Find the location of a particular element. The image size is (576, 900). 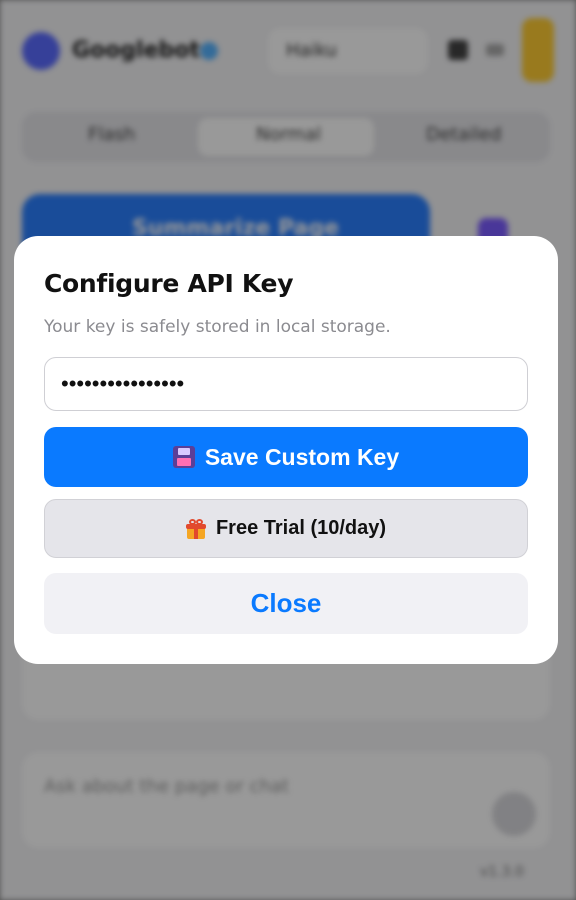

dialog-title: Configure API Key is located at coordinates (169, 283).